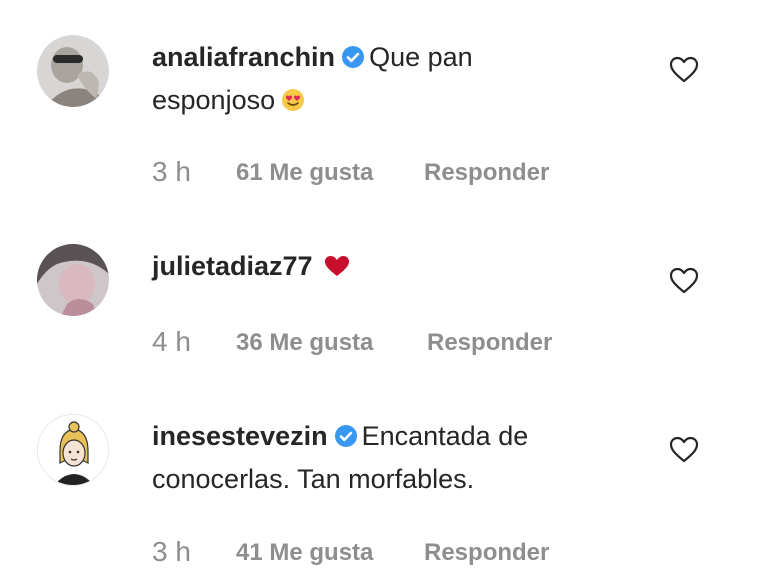 Image resolution: width=767 pixels, height=588 pixels. I want to click on comment-likes: 36 Me gusta, so click(304, 343).